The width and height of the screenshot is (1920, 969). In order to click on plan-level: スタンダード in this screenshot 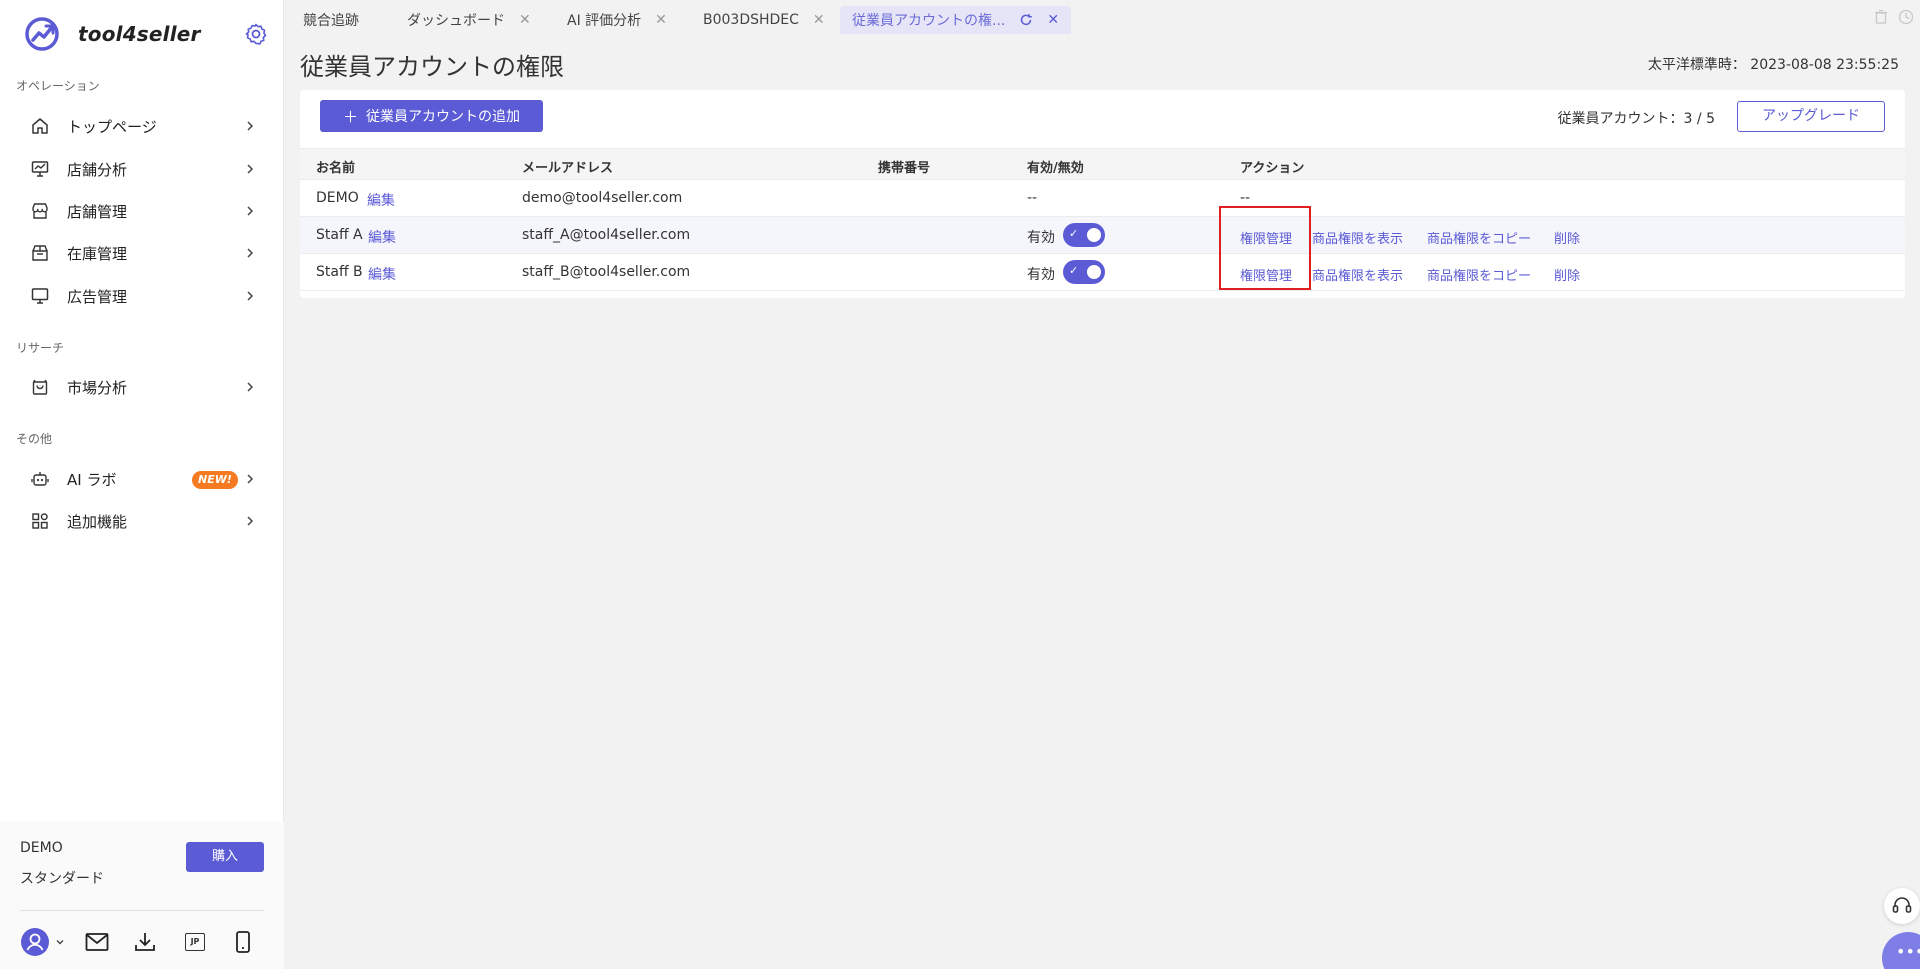, I will do `click(62, 879)`.